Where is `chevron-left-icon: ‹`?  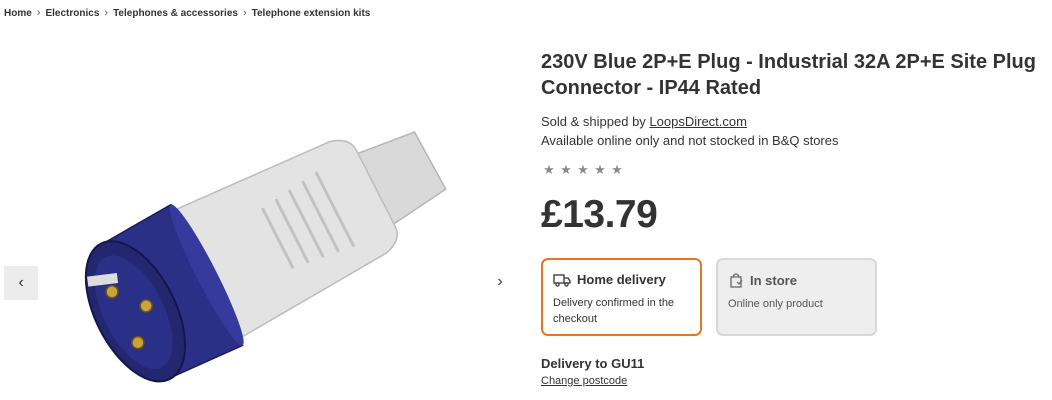
chevron-left-icon: ‹ is located at coordinates (21, 282).